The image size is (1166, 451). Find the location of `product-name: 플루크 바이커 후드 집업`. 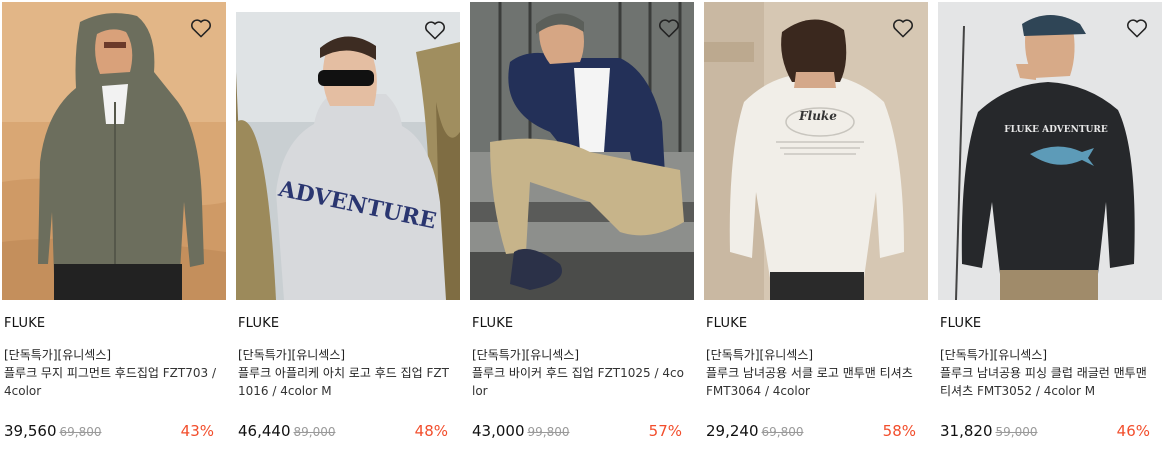

product-name: 플루크 바이커 후드 집업 is located at coordinates (535, 373).